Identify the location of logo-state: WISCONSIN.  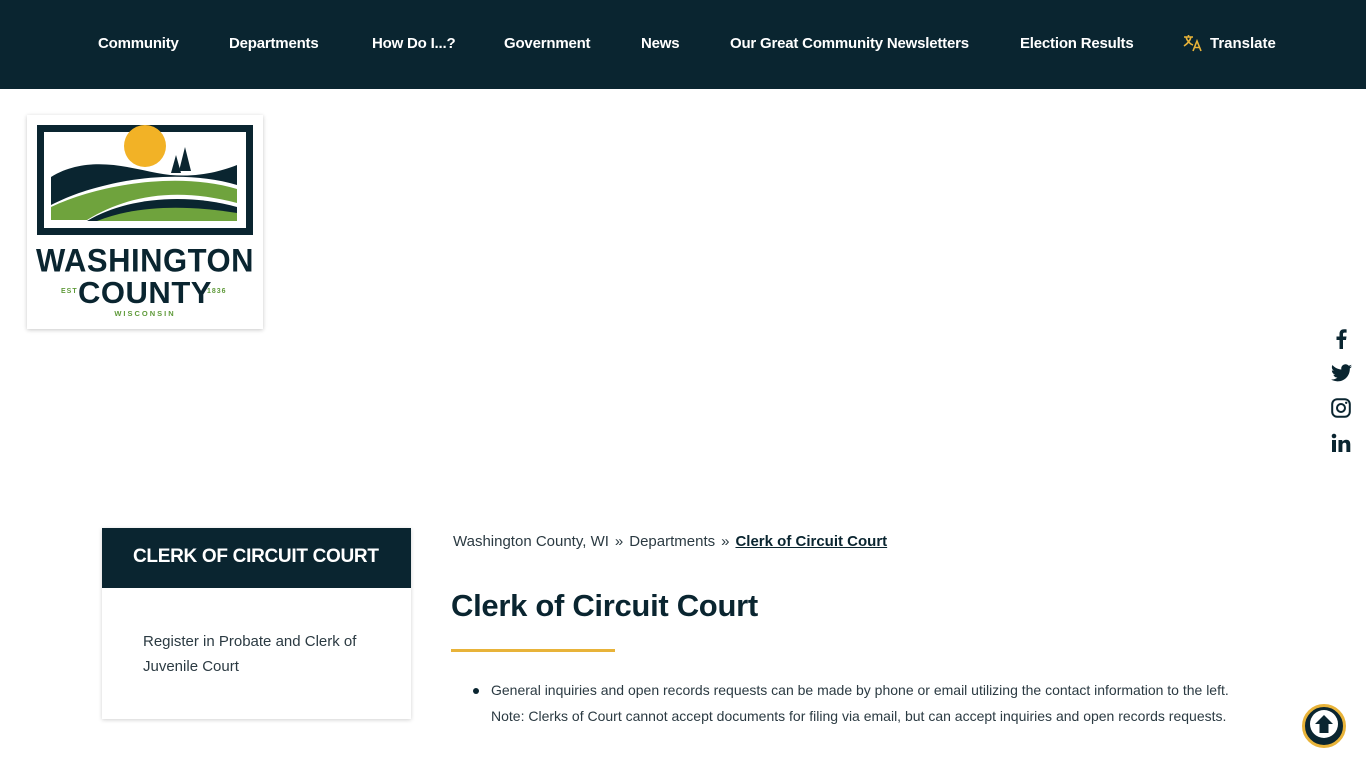
(145, 313).